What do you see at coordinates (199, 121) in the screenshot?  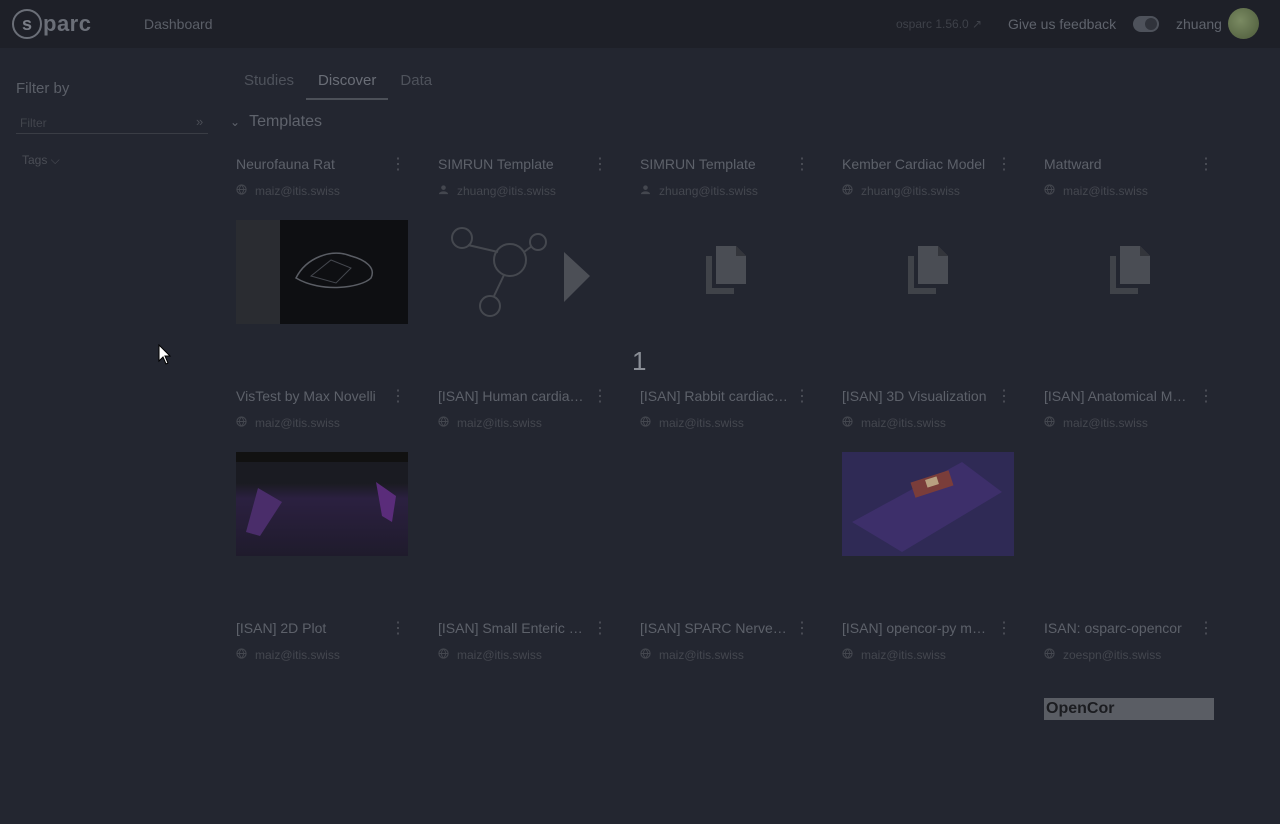 I see `filter-collapse-icon: »` at bounding box center [199, 121].